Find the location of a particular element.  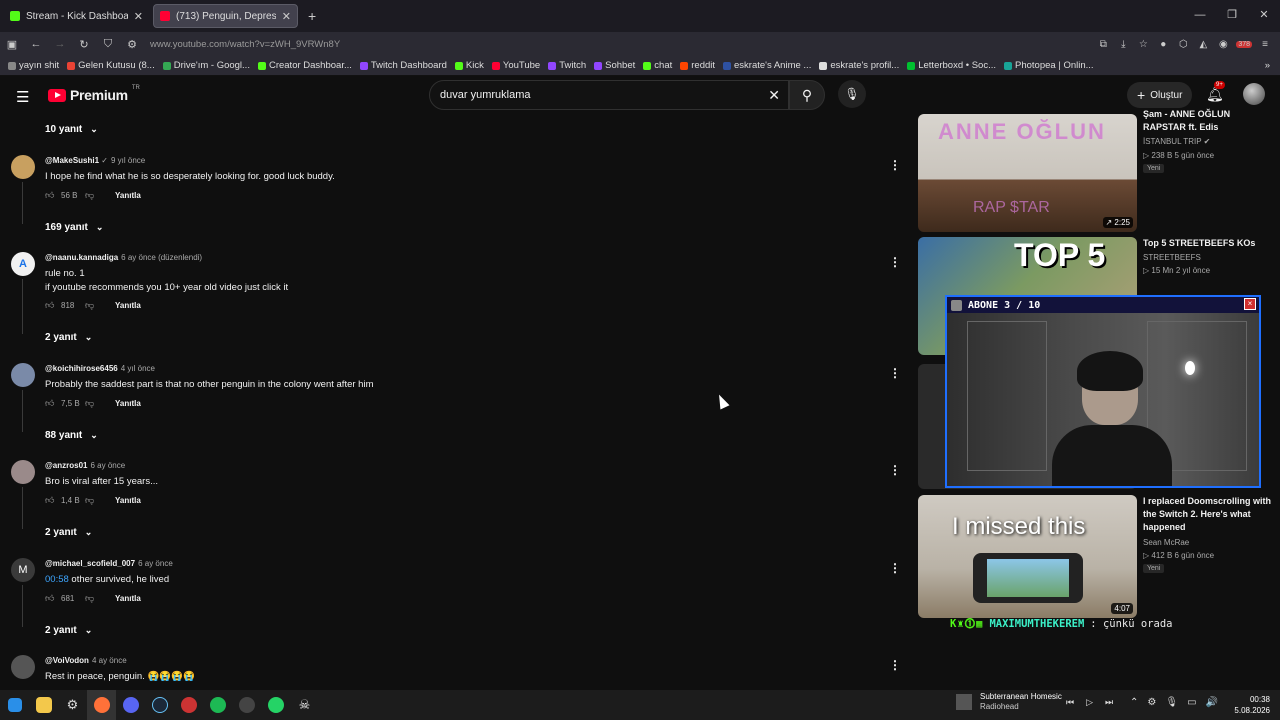

start-icon is located at coordinates (14, 705).